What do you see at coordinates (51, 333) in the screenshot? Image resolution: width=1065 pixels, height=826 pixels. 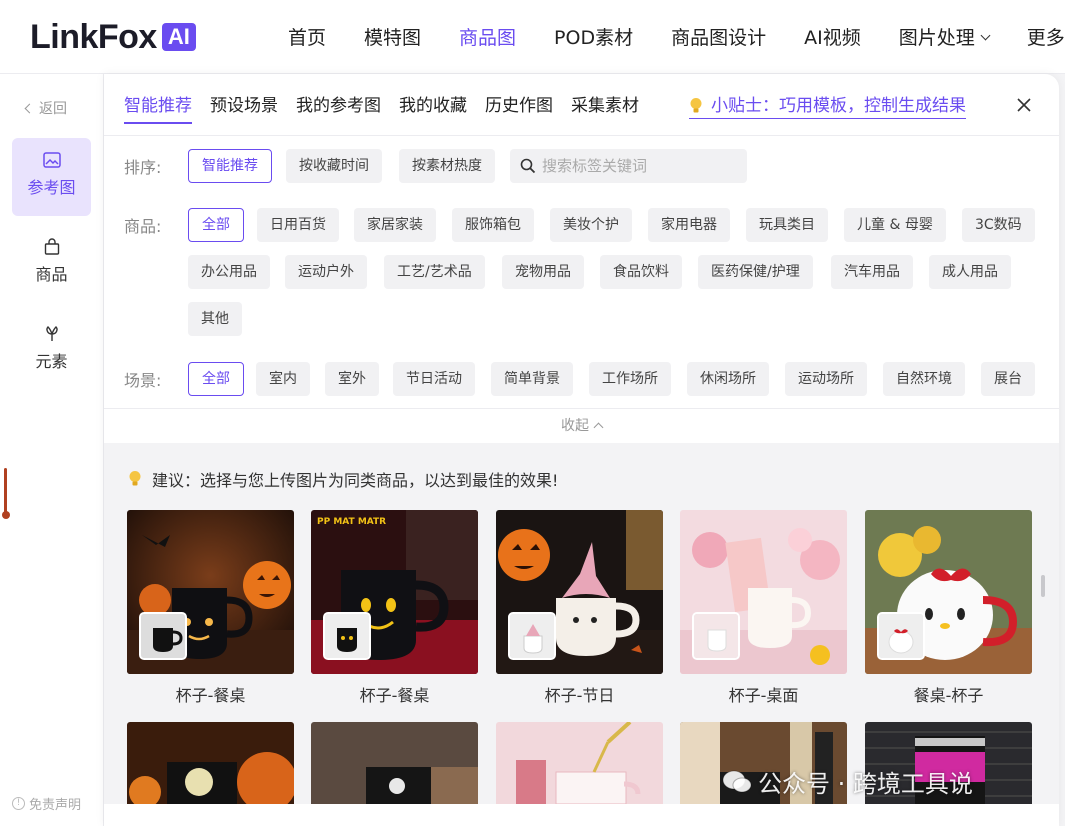 I see `element-icon` at bounding box center [51, 333].